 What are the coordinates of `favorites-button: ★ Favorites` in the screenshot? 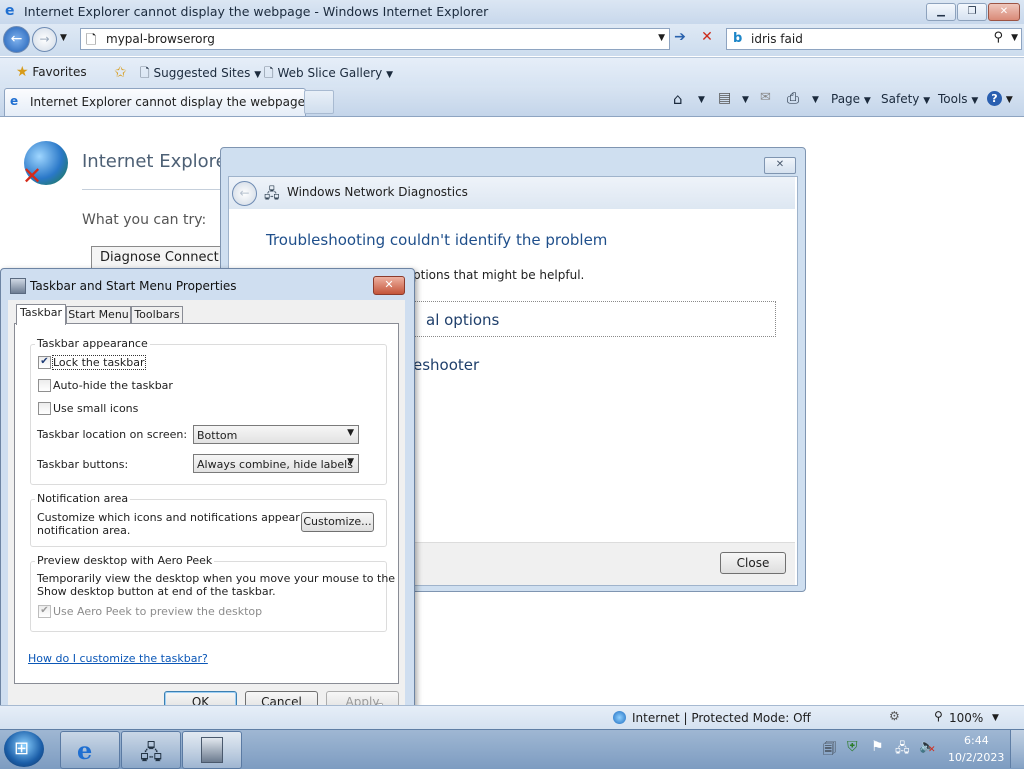 It's located at (51, 72).